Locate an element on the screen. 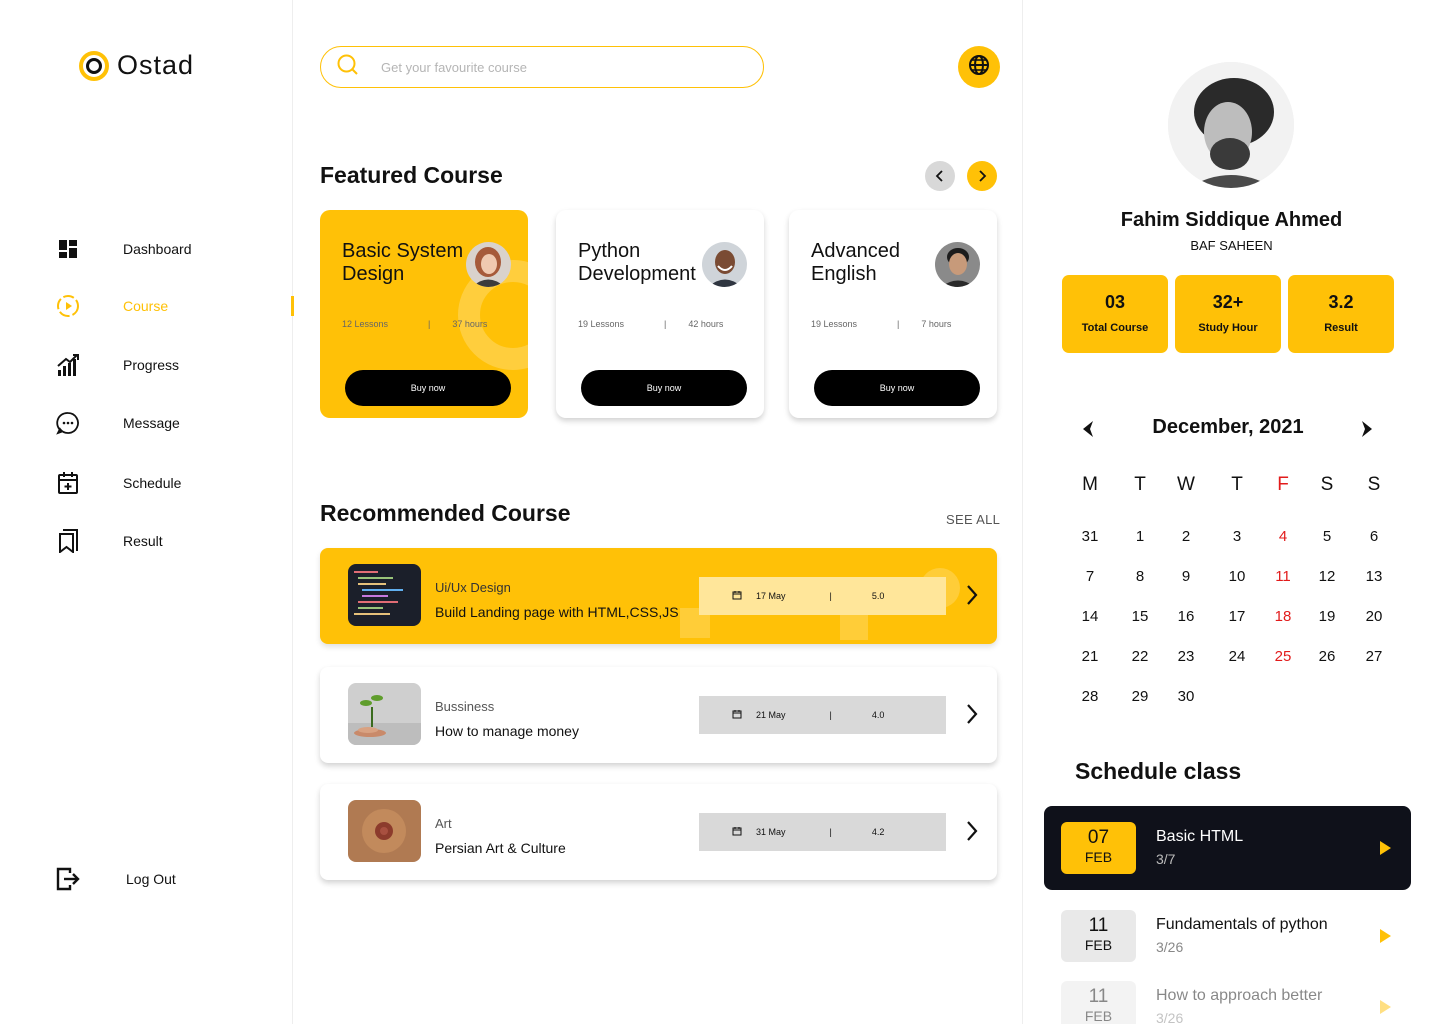 This screenshot has width=1440, height=1024. sidebar-item-progress: Progress is located at coordinates (117, 365).